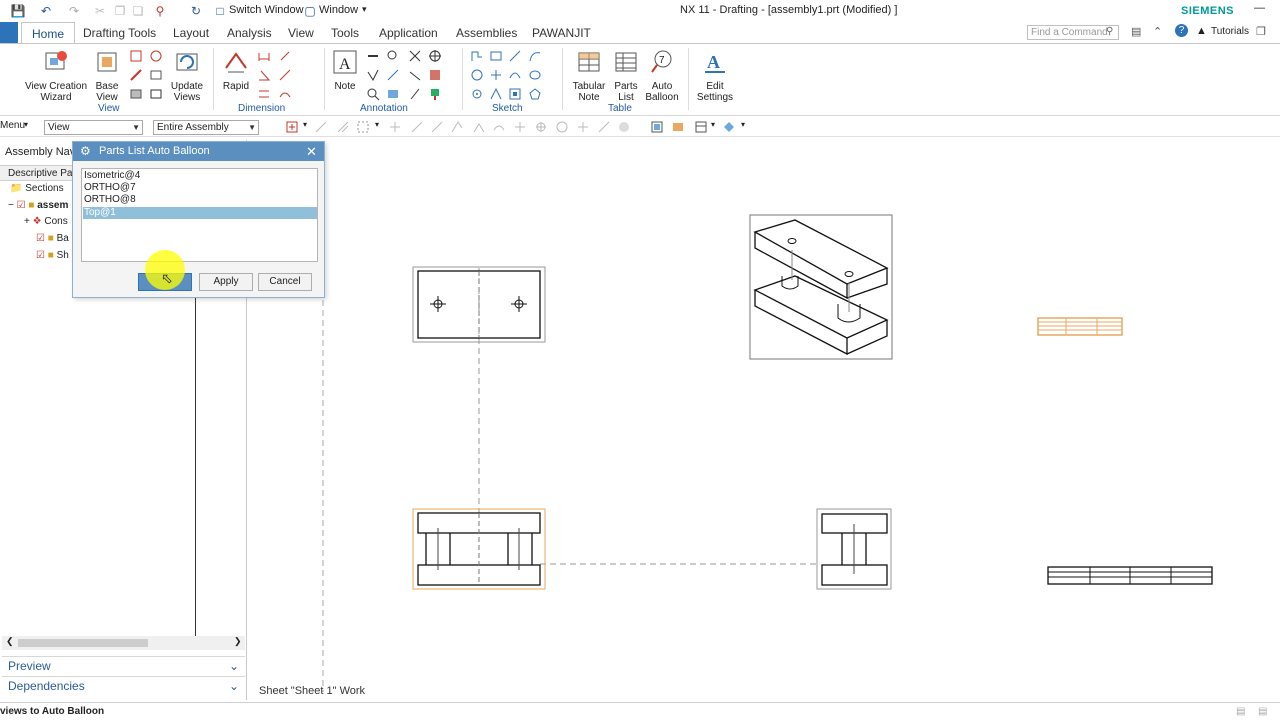  I want to click on list-item: ORTHO@8, so click(200, 200).